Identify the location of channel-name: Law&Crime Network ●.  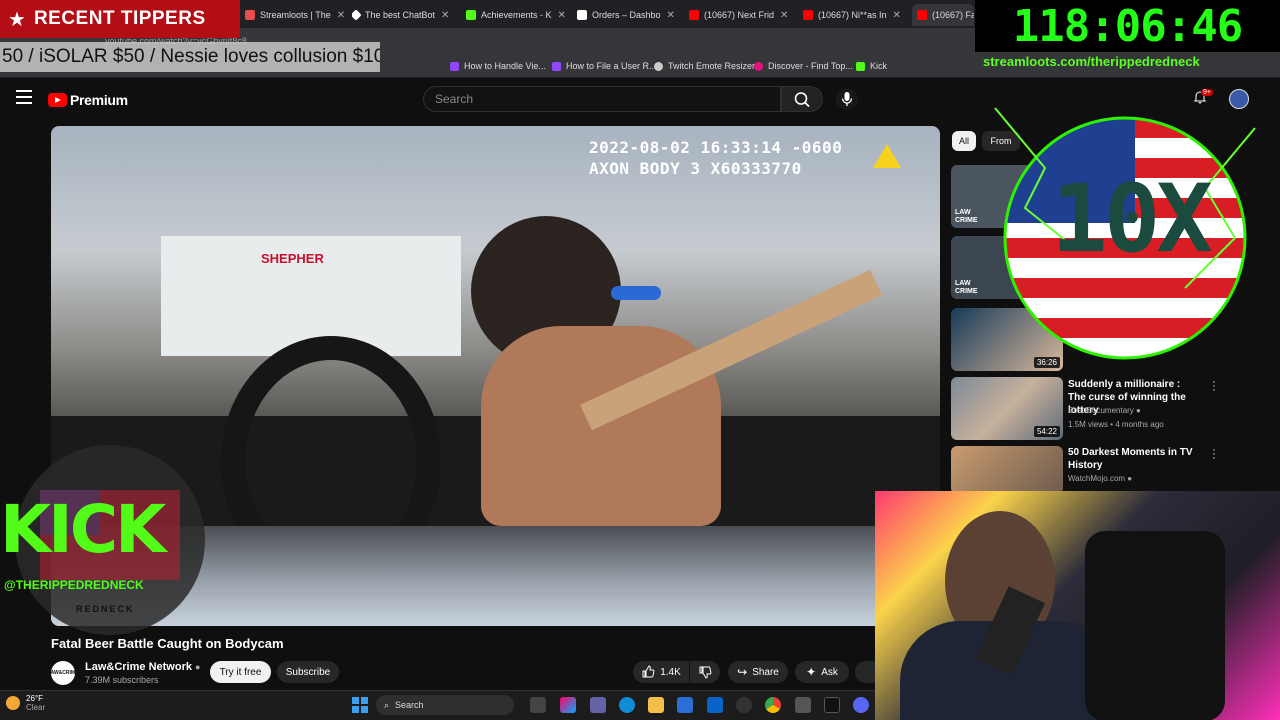
(142, 667).